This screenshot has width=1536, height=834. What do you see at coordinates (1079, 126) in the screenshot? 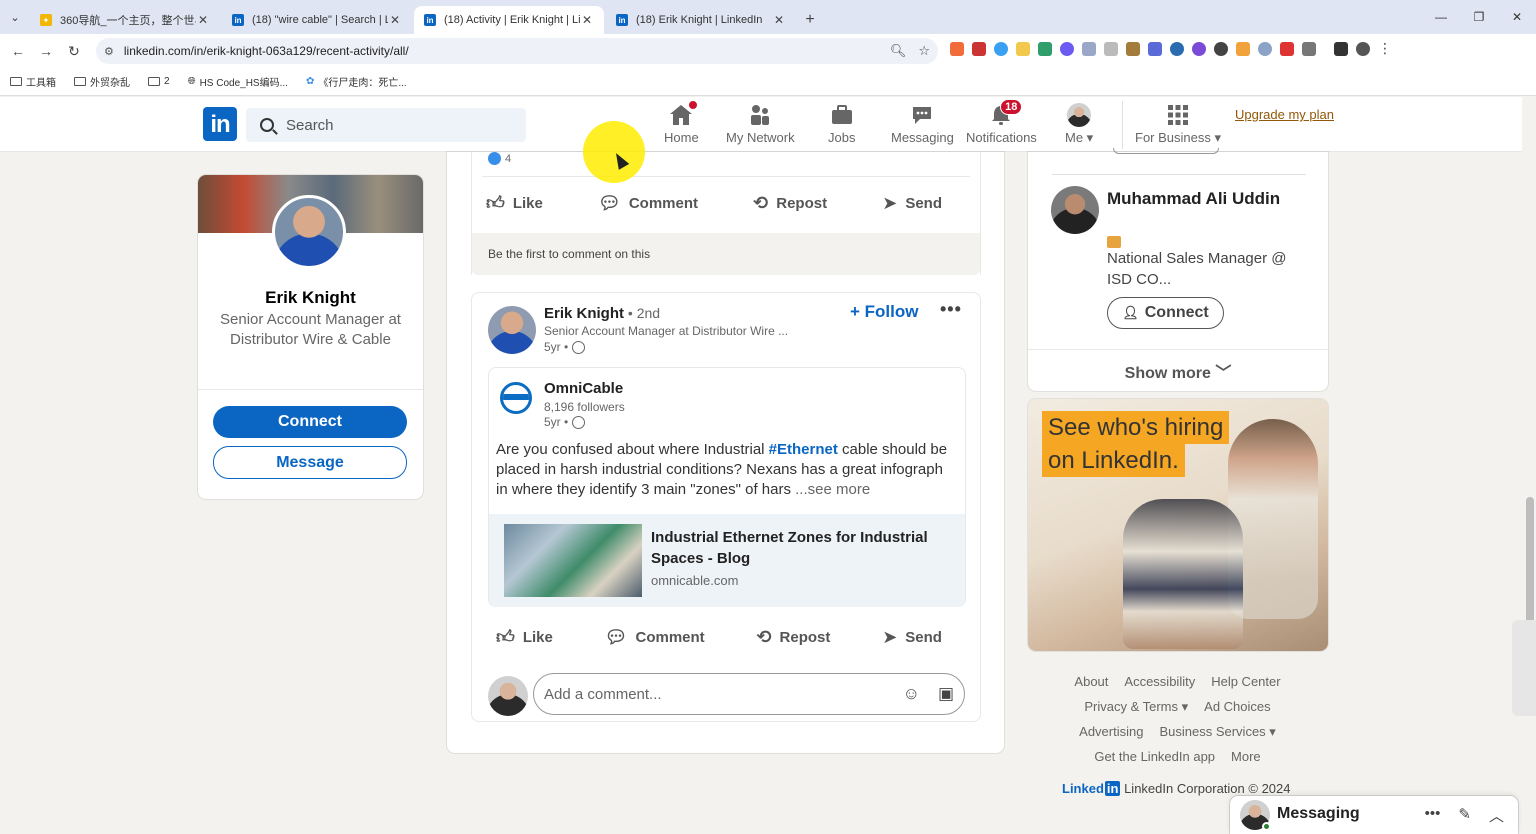
I see `nav-me: Me ▾` at bounding box center [1079, 126].